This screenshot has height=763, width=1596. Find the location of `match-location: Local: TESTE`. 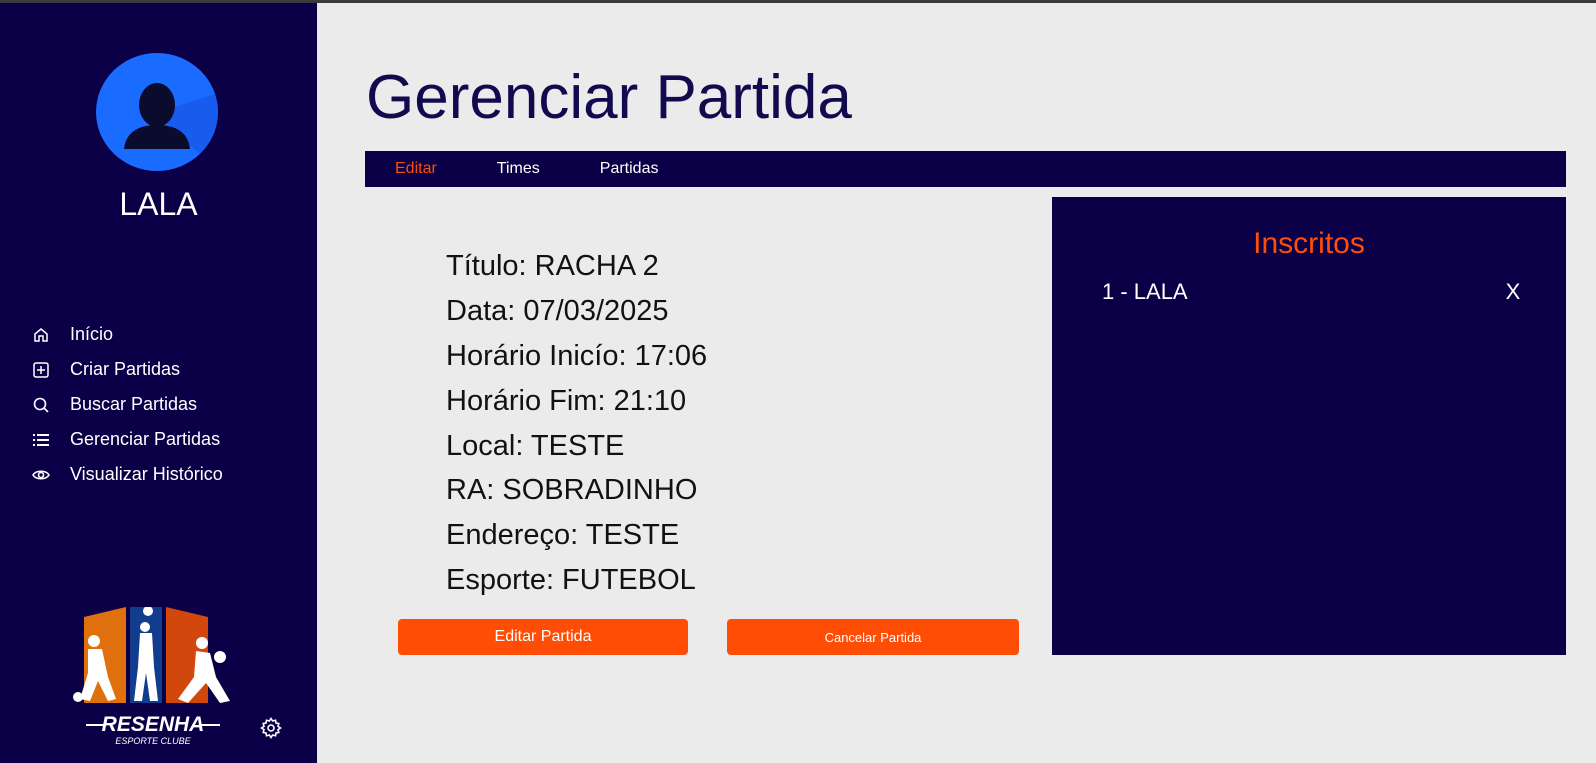

match-location: Local: TESTE is located at coordinates (535, 445).